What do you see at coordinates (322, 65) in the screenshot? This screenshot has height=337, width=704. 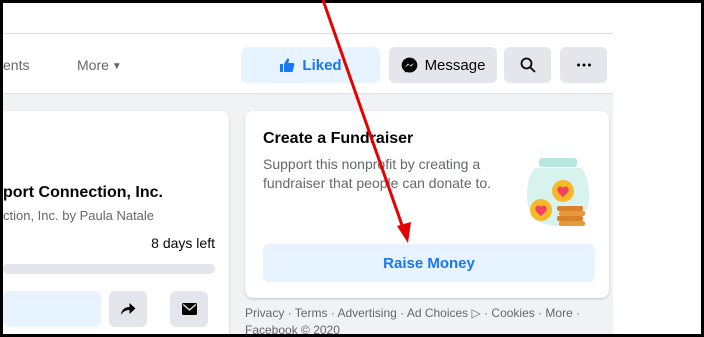 I see `liked-label: Liked` at bounding box center [322, 65].